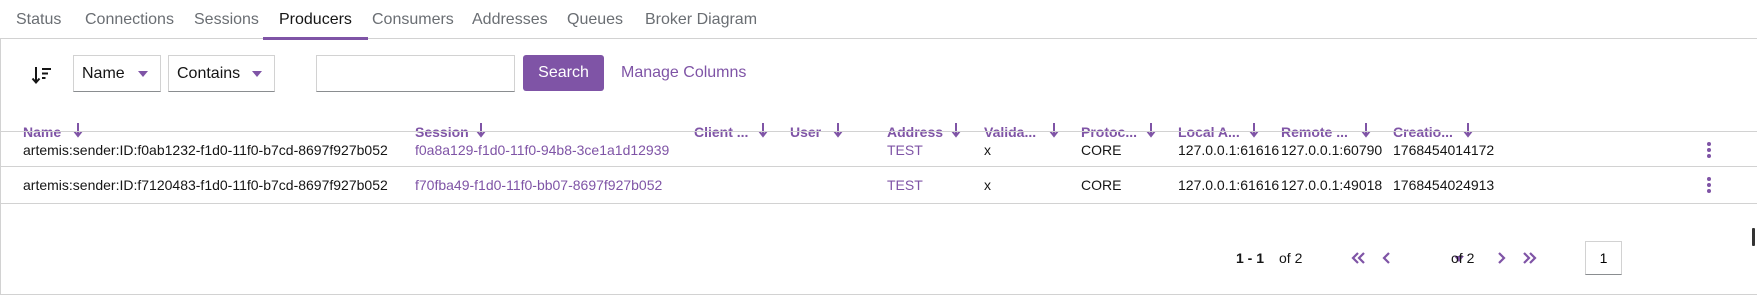 The height and width of the screenshot is (295, 1757). Describe the element at coordinates (103, 73) in the screenshot. I see `filter-field-value: Name` at that location.